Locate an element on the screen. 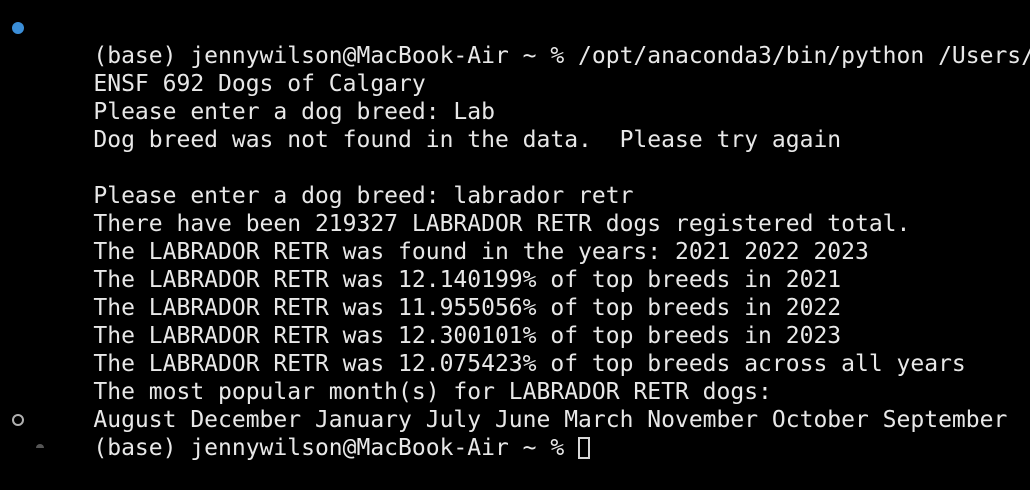 The width and height of the screenshot is (1030, 490). partial-marker-icon is located at coordinates (40, 446).